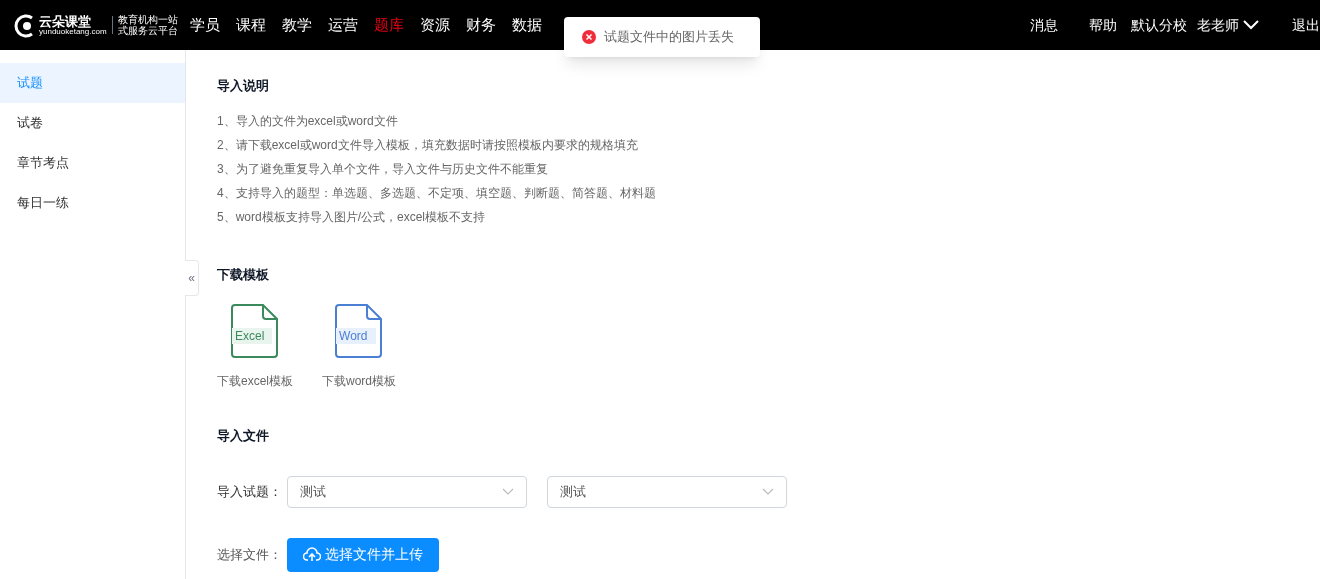  What do you see at coordinates (92, 203) in the screenshot?
I see `sidebar-item: 每日一练` at bounding box center [92, 203].